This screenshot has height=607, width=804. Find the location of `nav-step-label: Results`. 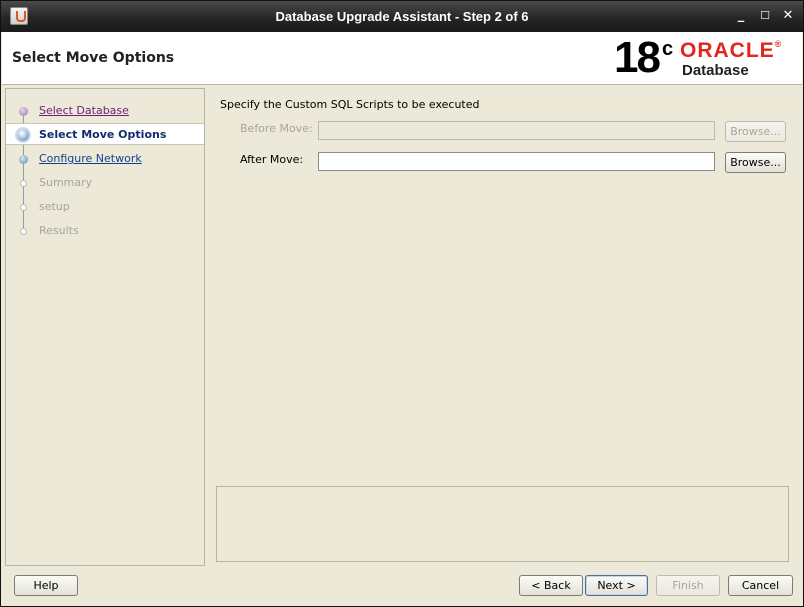

nav-step-label: Results is located at coordinates (59, 230).